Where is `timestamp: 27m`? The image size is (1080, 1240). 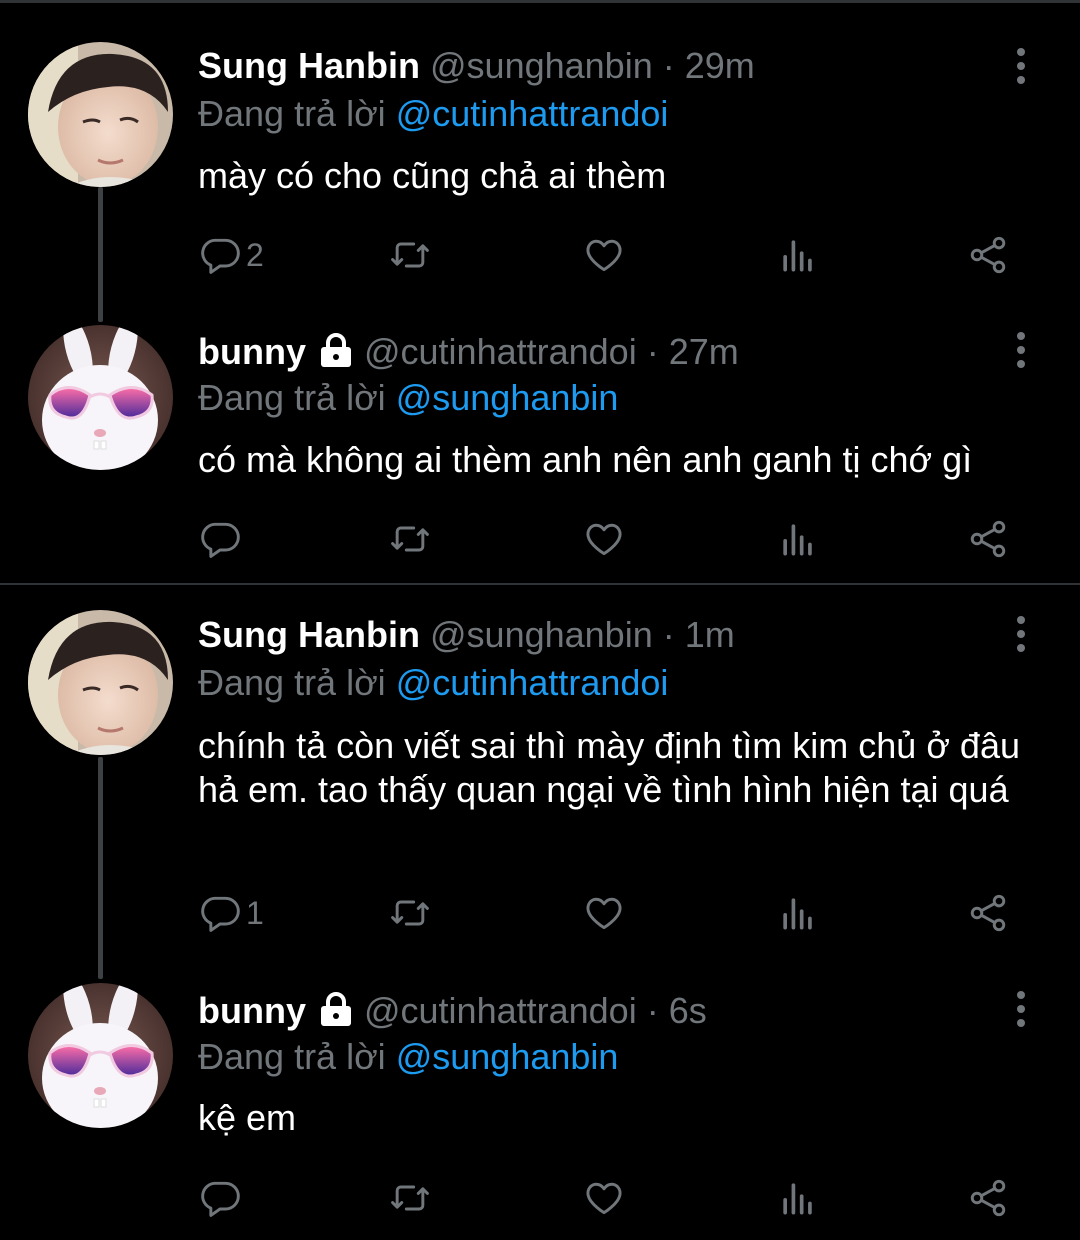
timestamp: 27m is located at coordinates (704, 351).